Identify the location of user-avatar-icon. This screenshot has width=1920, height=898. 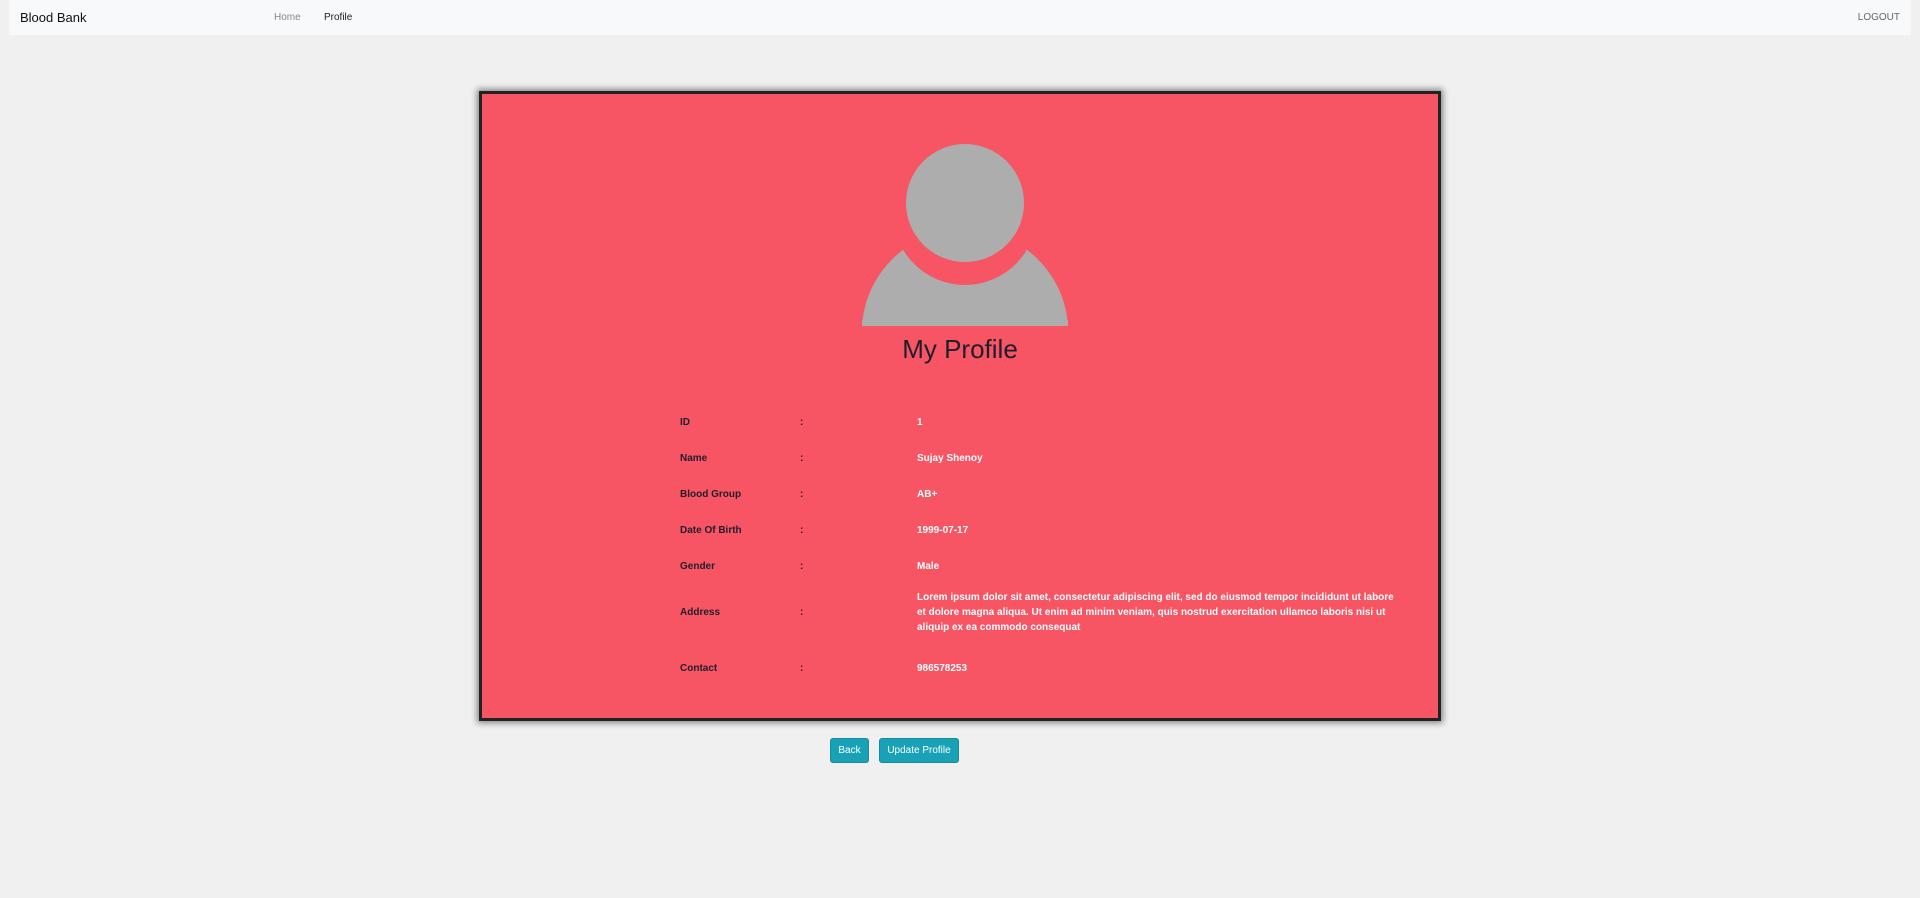
(965, 233).